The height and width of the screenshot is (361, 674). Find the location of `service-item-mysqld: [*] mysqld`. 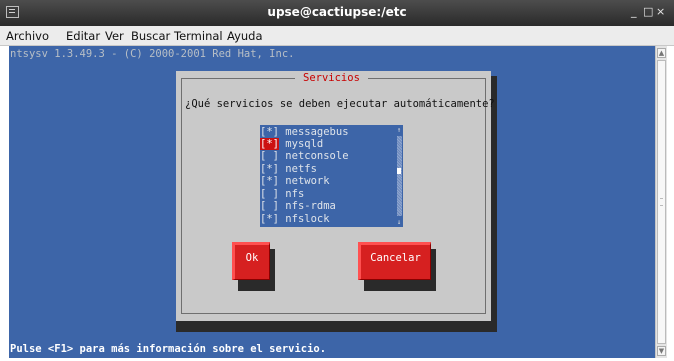

service-item-mysqld: [*] mysqld is located at coordinates (291, 144).